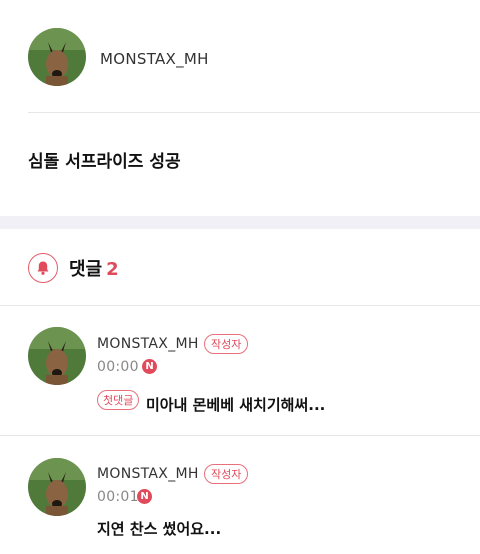  I want to click on bell-icon, so click(43, 268).